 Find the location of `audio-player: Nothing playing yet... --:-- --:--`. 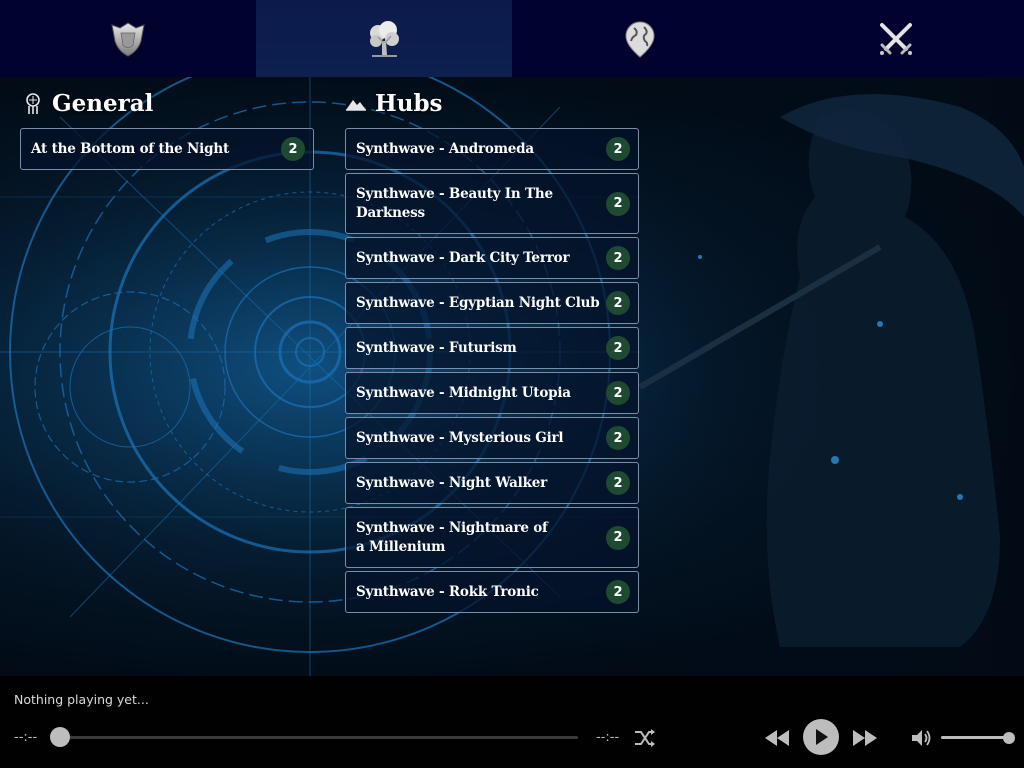

audio-player: Nothing playing yet... --:-- --:-- is located at coordinates (512, 722).